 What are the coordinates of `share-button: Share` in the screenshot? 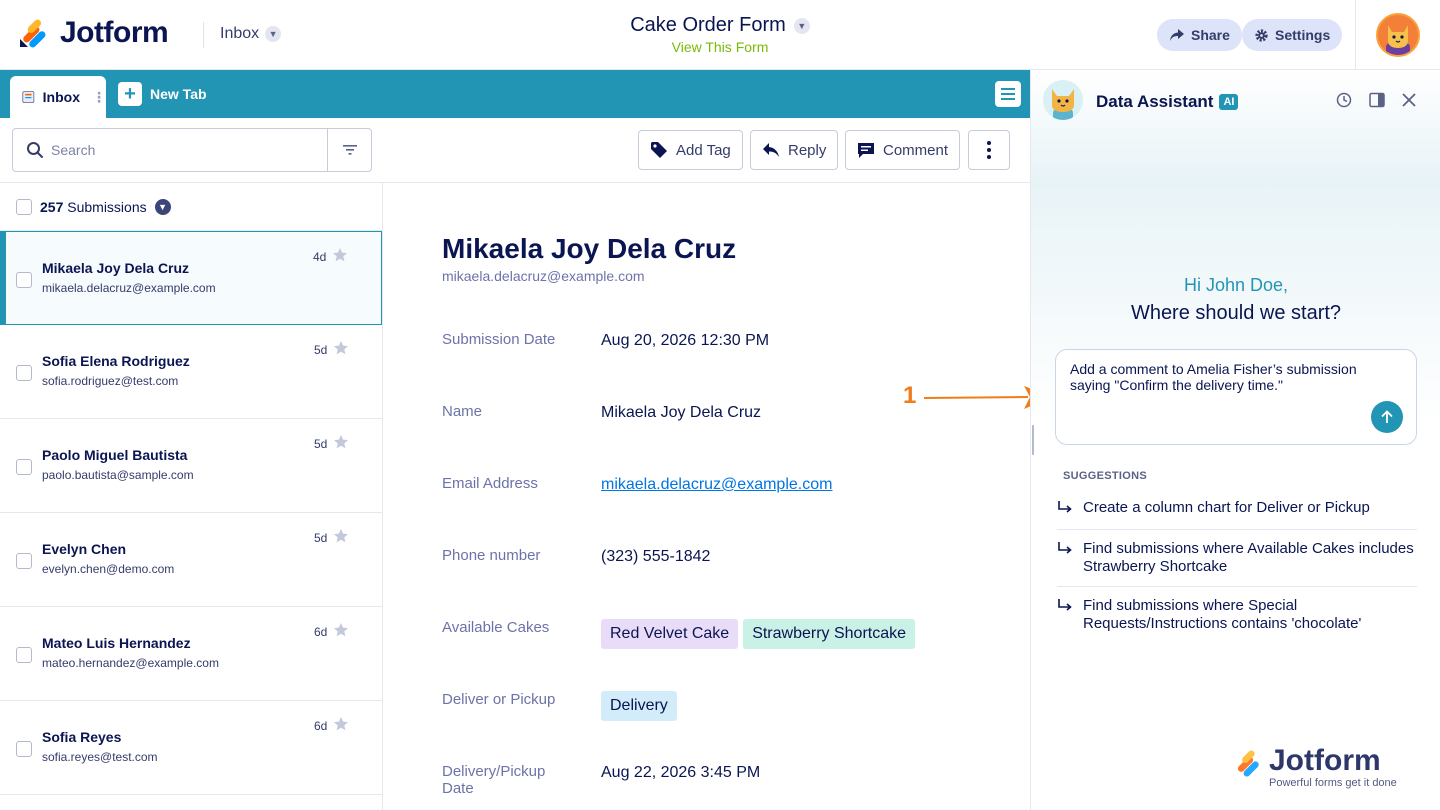 It's located at (1199, 35).